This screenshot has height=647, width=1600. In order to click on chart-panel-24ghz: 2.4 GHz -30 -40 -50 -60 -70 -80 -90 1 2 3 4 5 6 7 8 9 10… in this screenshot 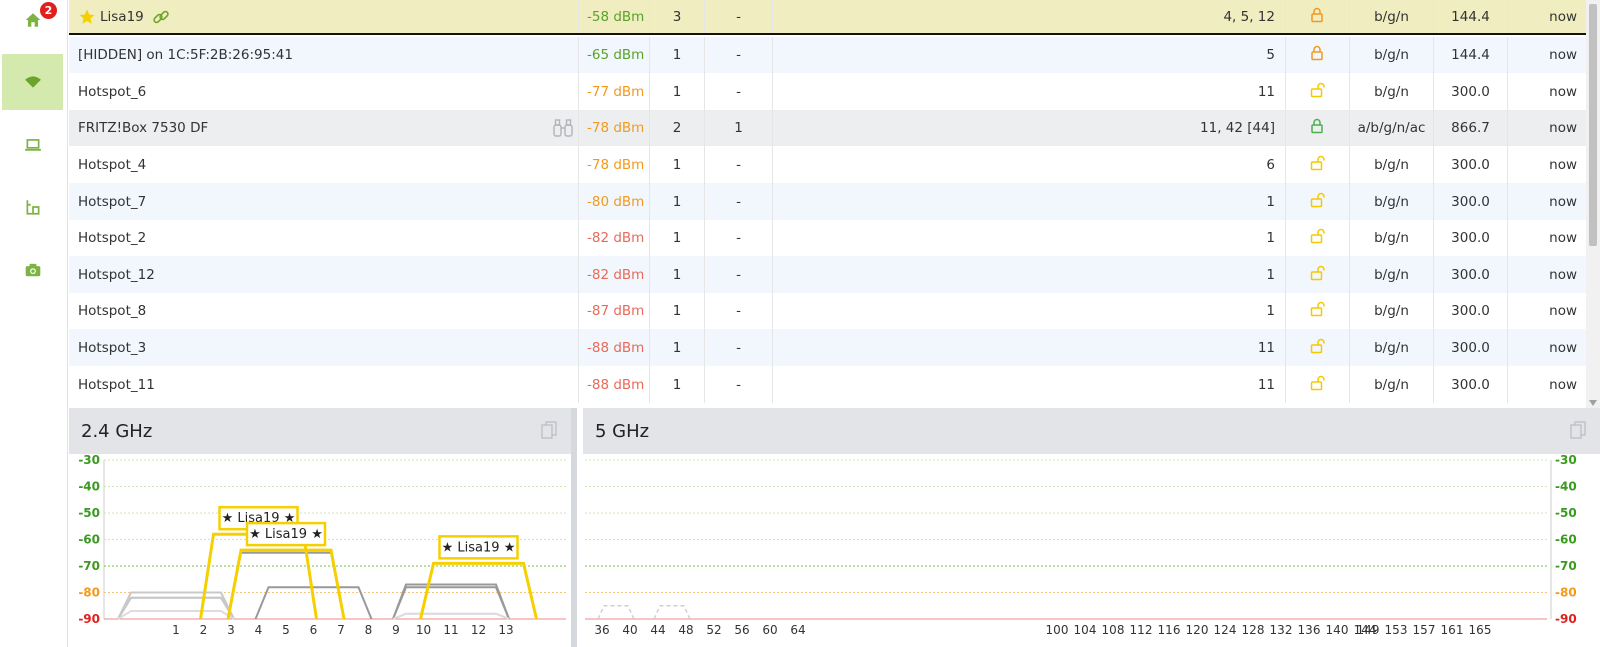, I will do `click(323, 527)`.